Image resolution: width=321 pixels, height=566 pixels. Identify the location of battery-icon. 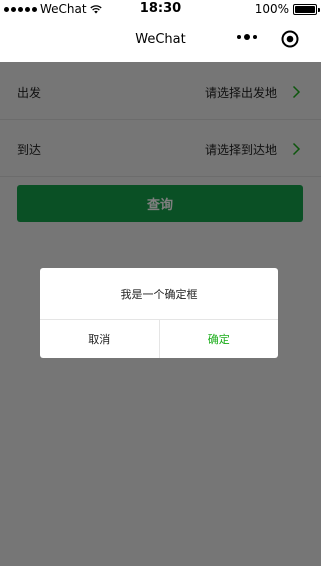
(306, 9).